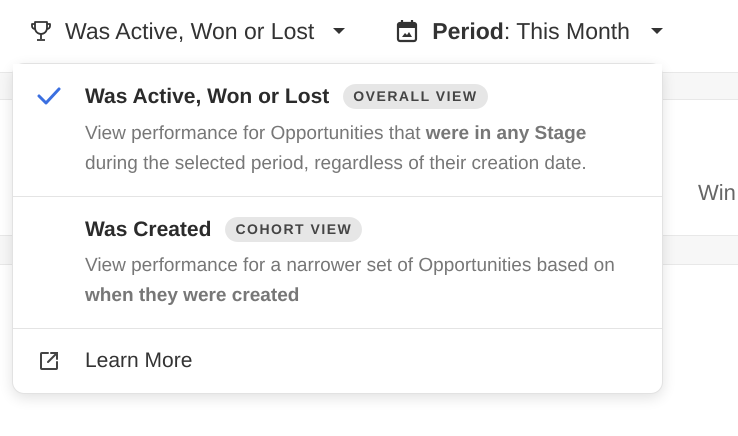  What do you see at coordinates (41, 31) in the screenshot?
I see `trophy-icon` at bounding box center [41, 31].